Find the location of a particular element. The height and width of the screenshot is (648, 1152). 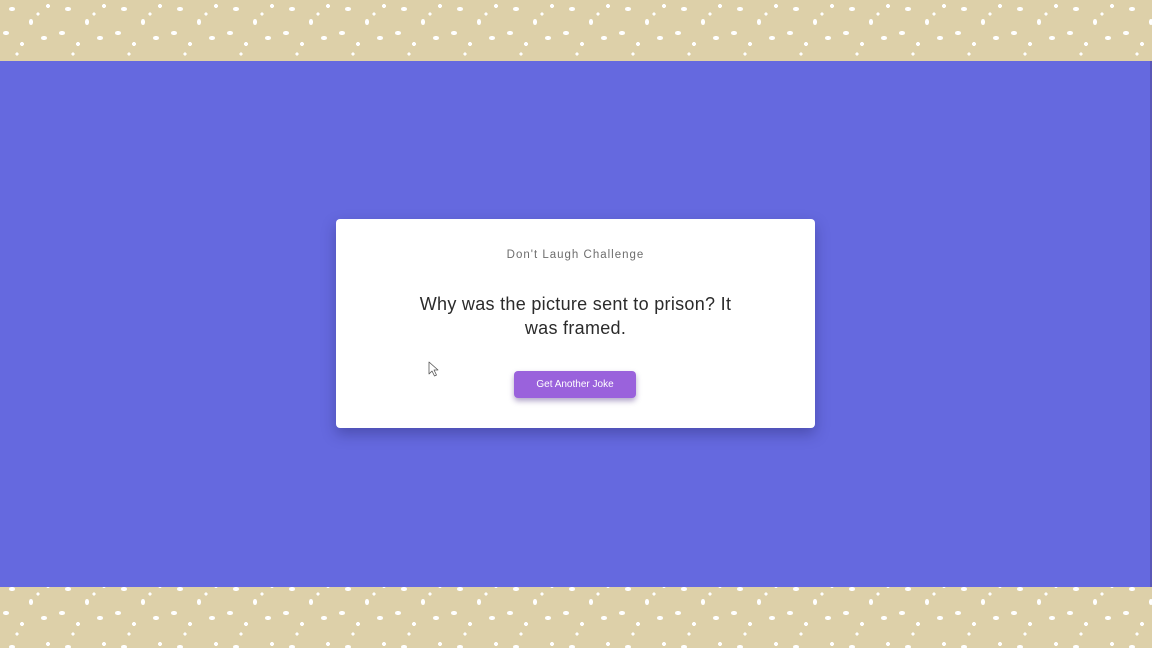

card-title: Don't Laugh Challenge is located at coordinates (575, 255).